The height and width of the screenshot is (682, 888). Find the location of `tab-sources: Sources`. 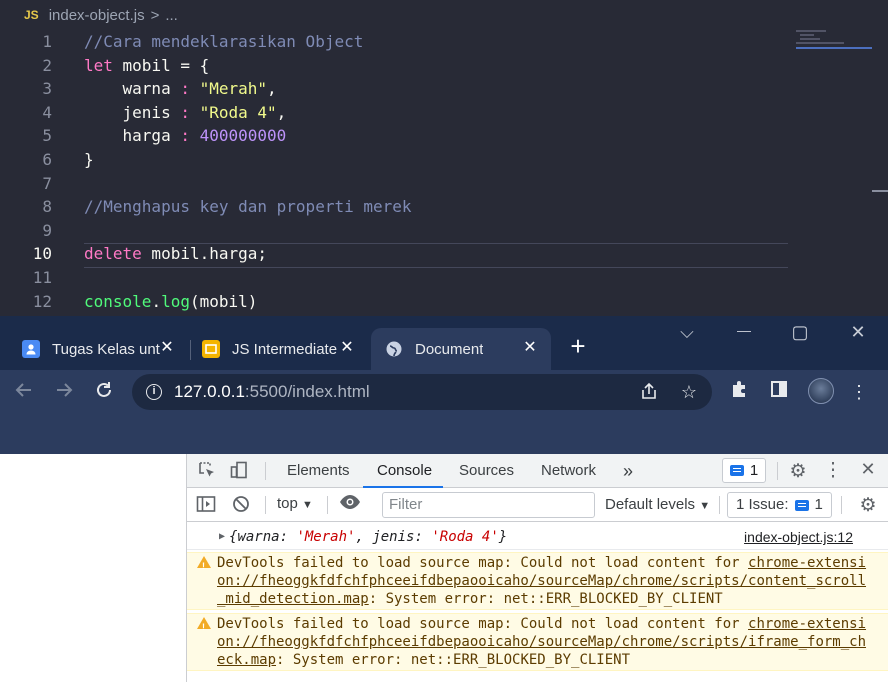

tab-sources: Sources is located at coordinates (486, 471).